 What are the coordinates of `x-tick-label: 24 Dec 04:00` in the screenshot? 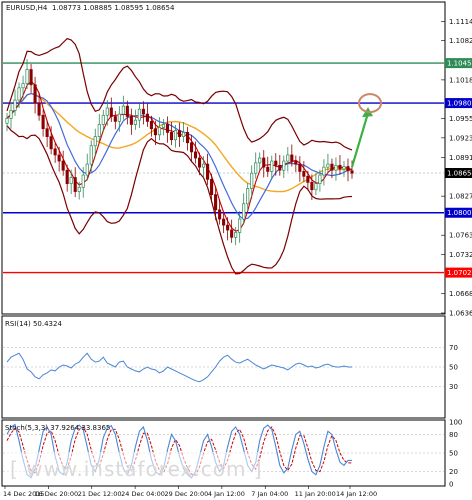 It's located at (143, 494).